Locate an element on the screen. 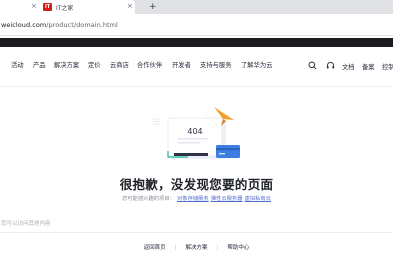 The height and width of the screenshot is (267, 393). link-elastic-cloud-server: 弹性云服务器 is located at coordinates (227, 199).